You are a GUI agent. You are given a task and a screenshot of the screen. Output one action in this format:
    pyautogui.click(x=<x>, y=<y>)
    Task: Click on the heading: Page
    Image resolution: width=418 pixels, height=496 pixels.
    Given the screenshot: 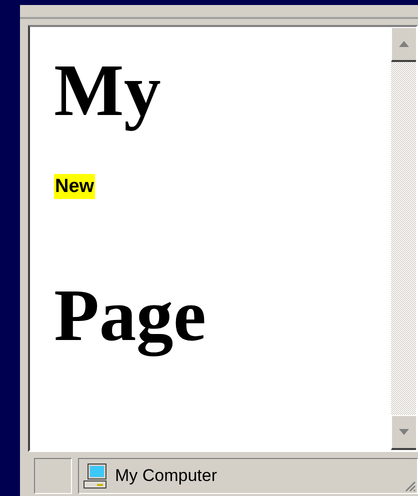 What is the action you would take?
    pyautogui.click(x=131, y=317)
    